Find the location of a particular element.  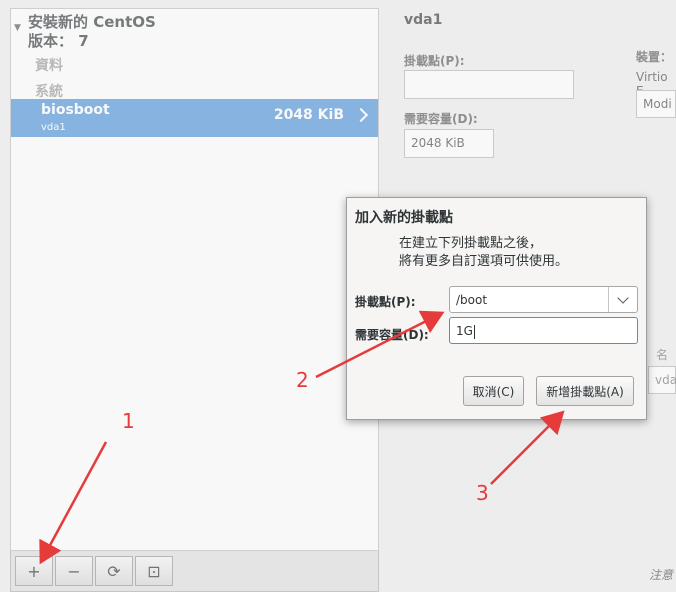

capacity-input: 2048 KiB is located at coordinates (449, 143).